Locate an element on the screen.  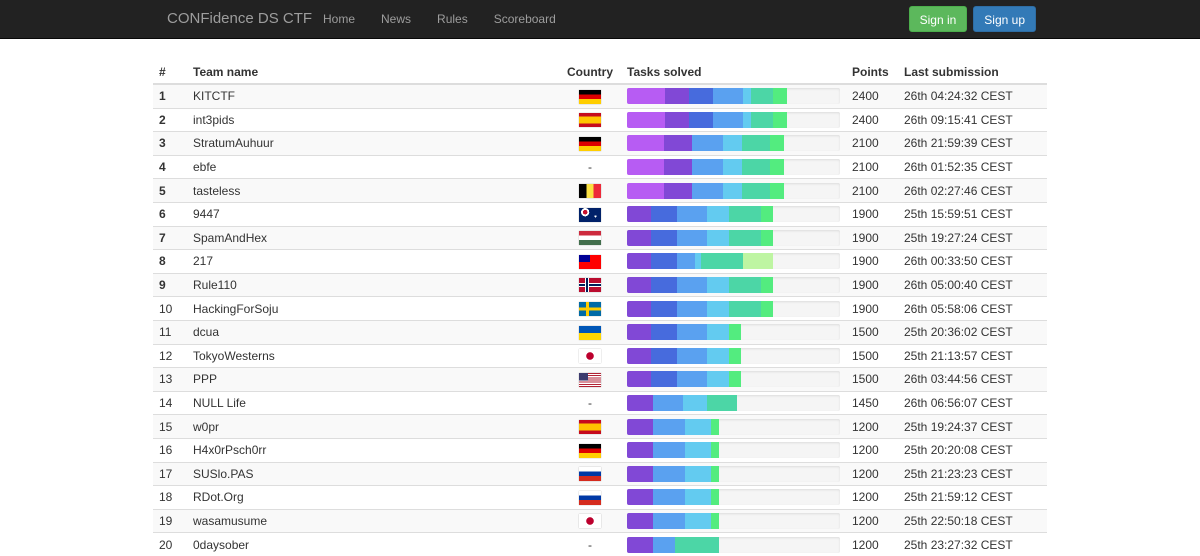
nav-home: Home is located at coordinates (339, 19).